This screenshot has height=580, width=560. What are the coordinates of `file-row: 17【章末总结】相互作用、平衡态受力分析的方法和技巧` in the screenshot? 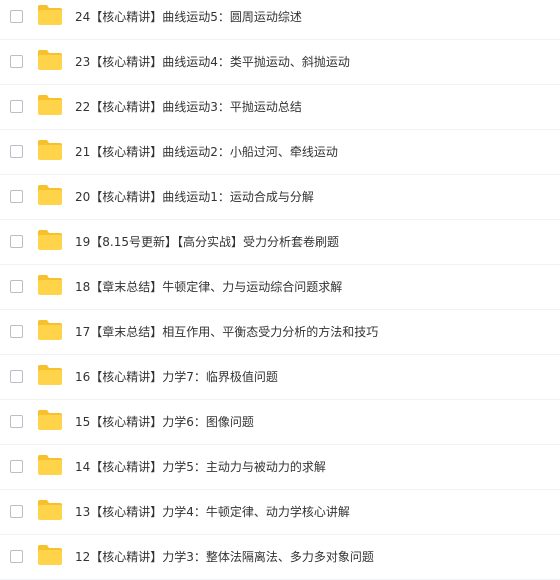 It's located at (280, 332).